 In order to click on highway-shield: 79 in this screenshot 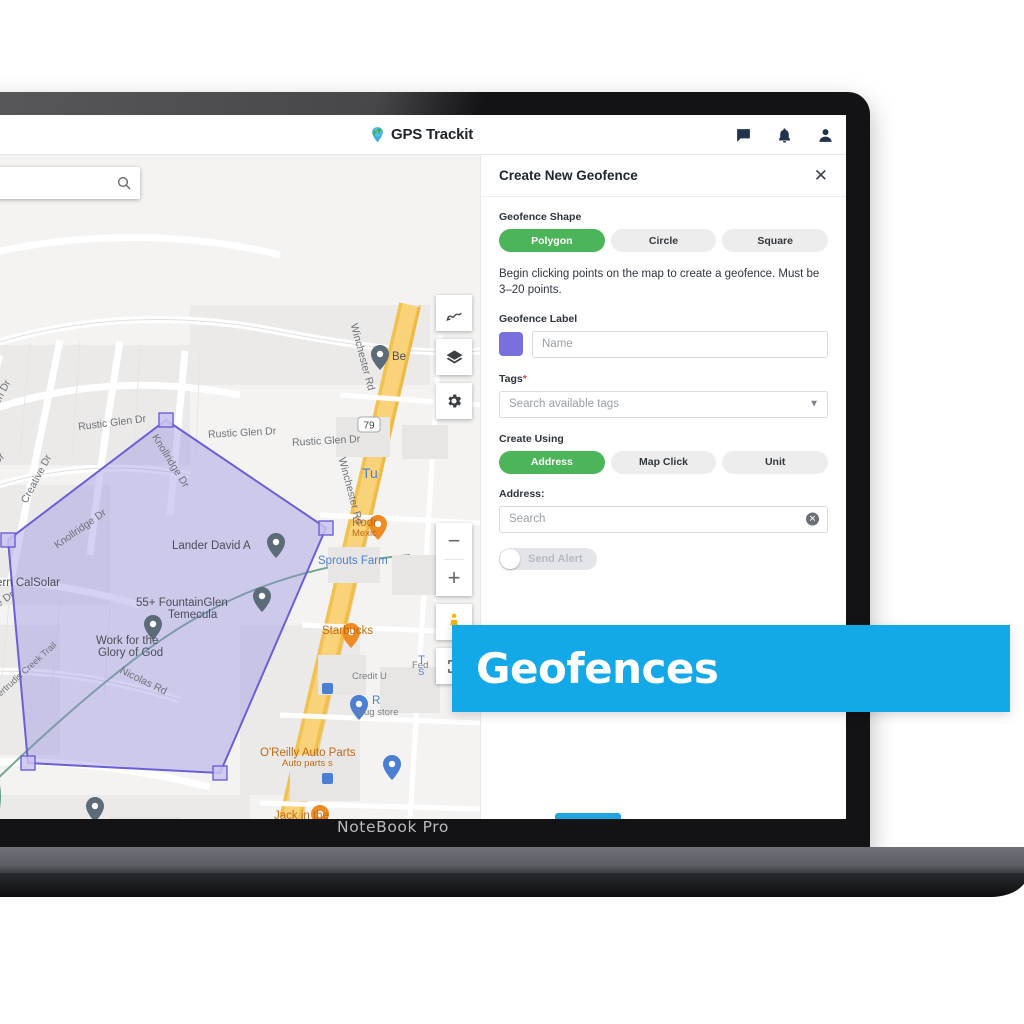, I will do `click(369, 424)`.